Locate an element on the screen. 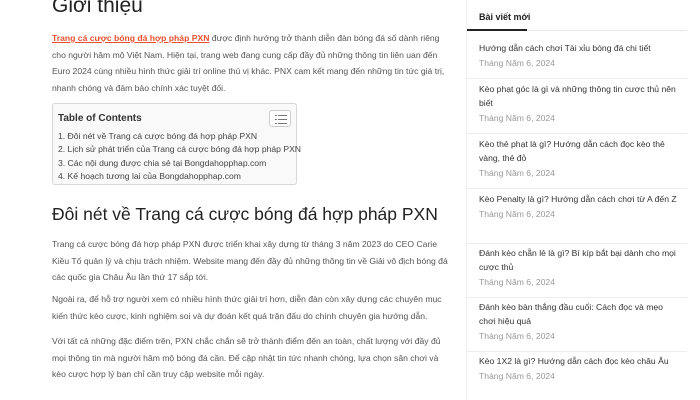  toc-title: Table of Contents is located at coordinates (100, 118).